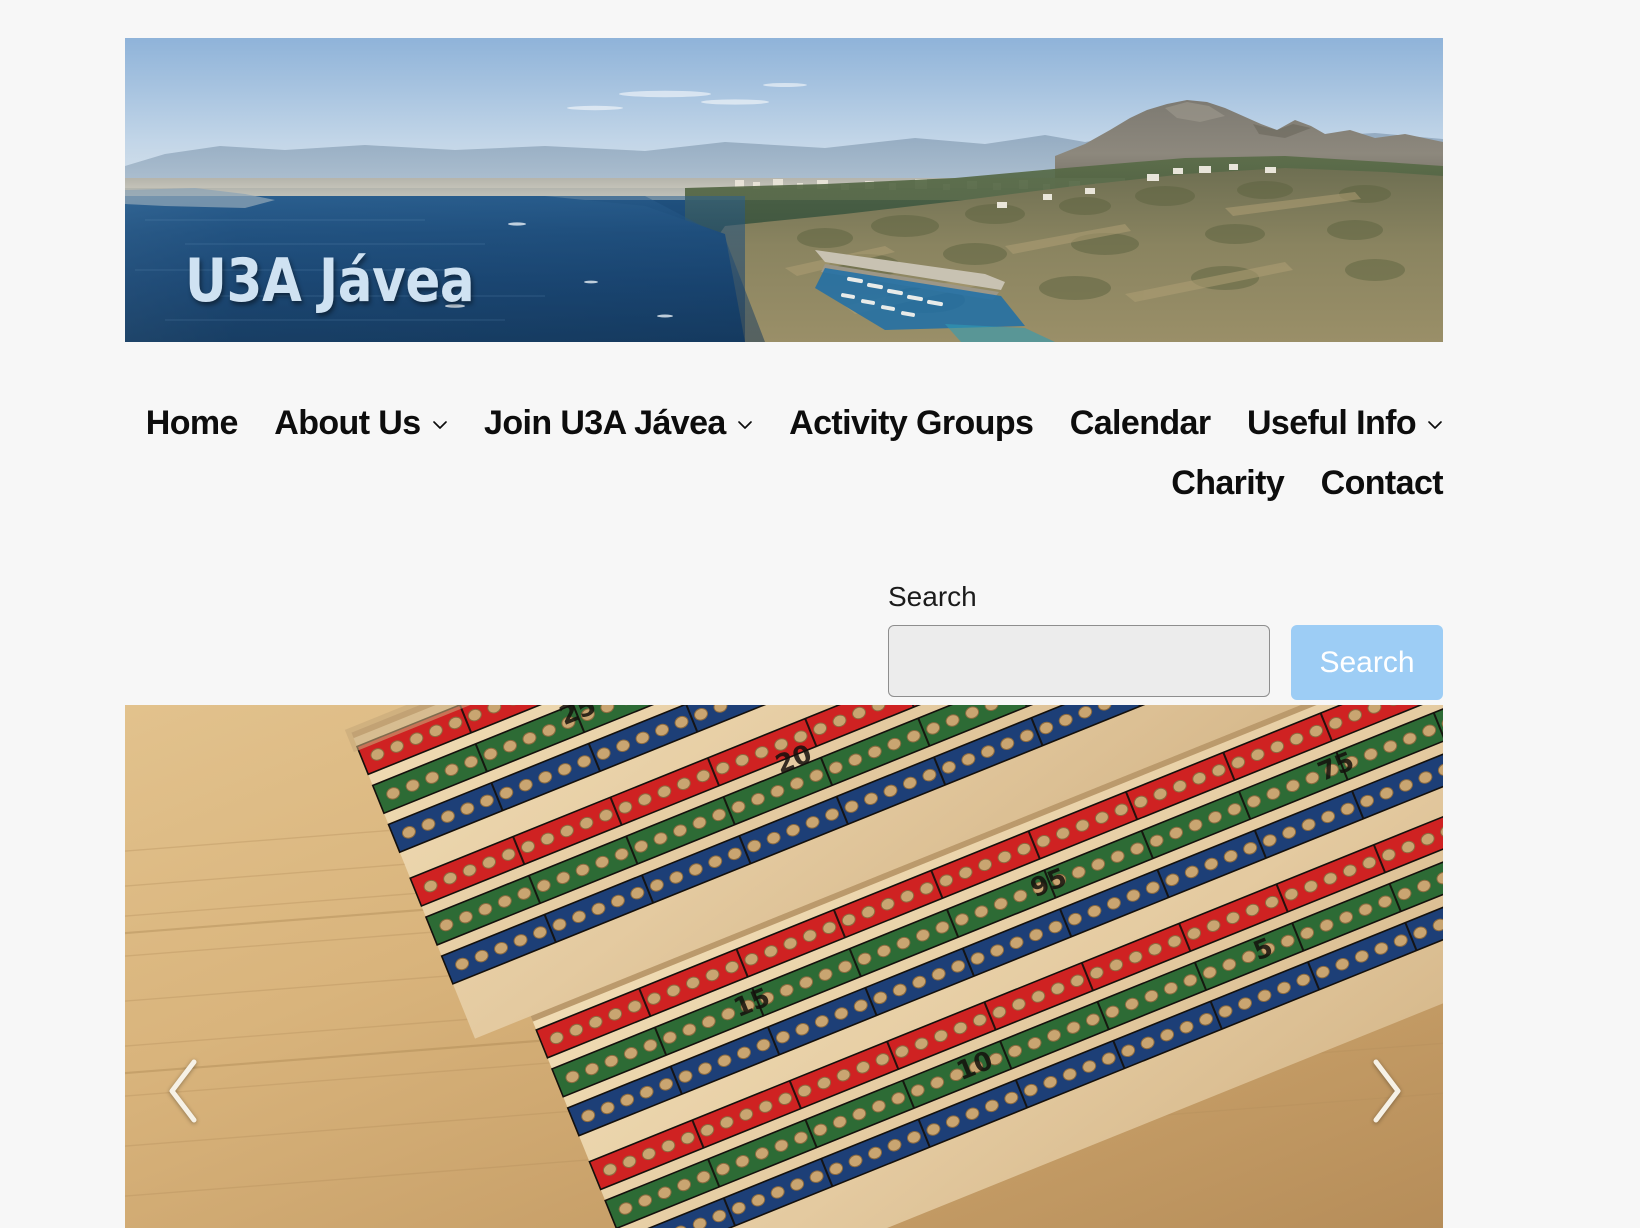 The image size is (1640, 1228). Describe the element at coordinates (347, 423) in the screenshot. I see `nav-item-label: About Us` at that location.